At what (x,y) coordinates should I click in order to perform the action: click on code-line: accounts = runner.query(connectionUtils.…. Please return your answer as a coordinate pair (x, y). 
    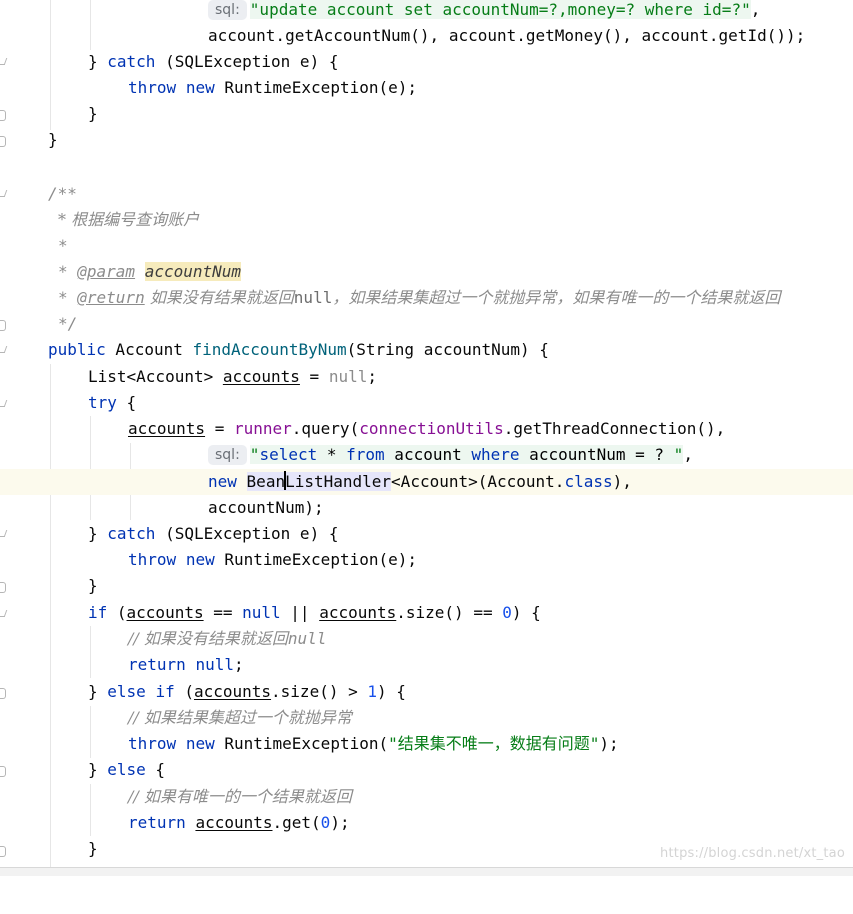
    Looking at the image, I should click on (426, 429).